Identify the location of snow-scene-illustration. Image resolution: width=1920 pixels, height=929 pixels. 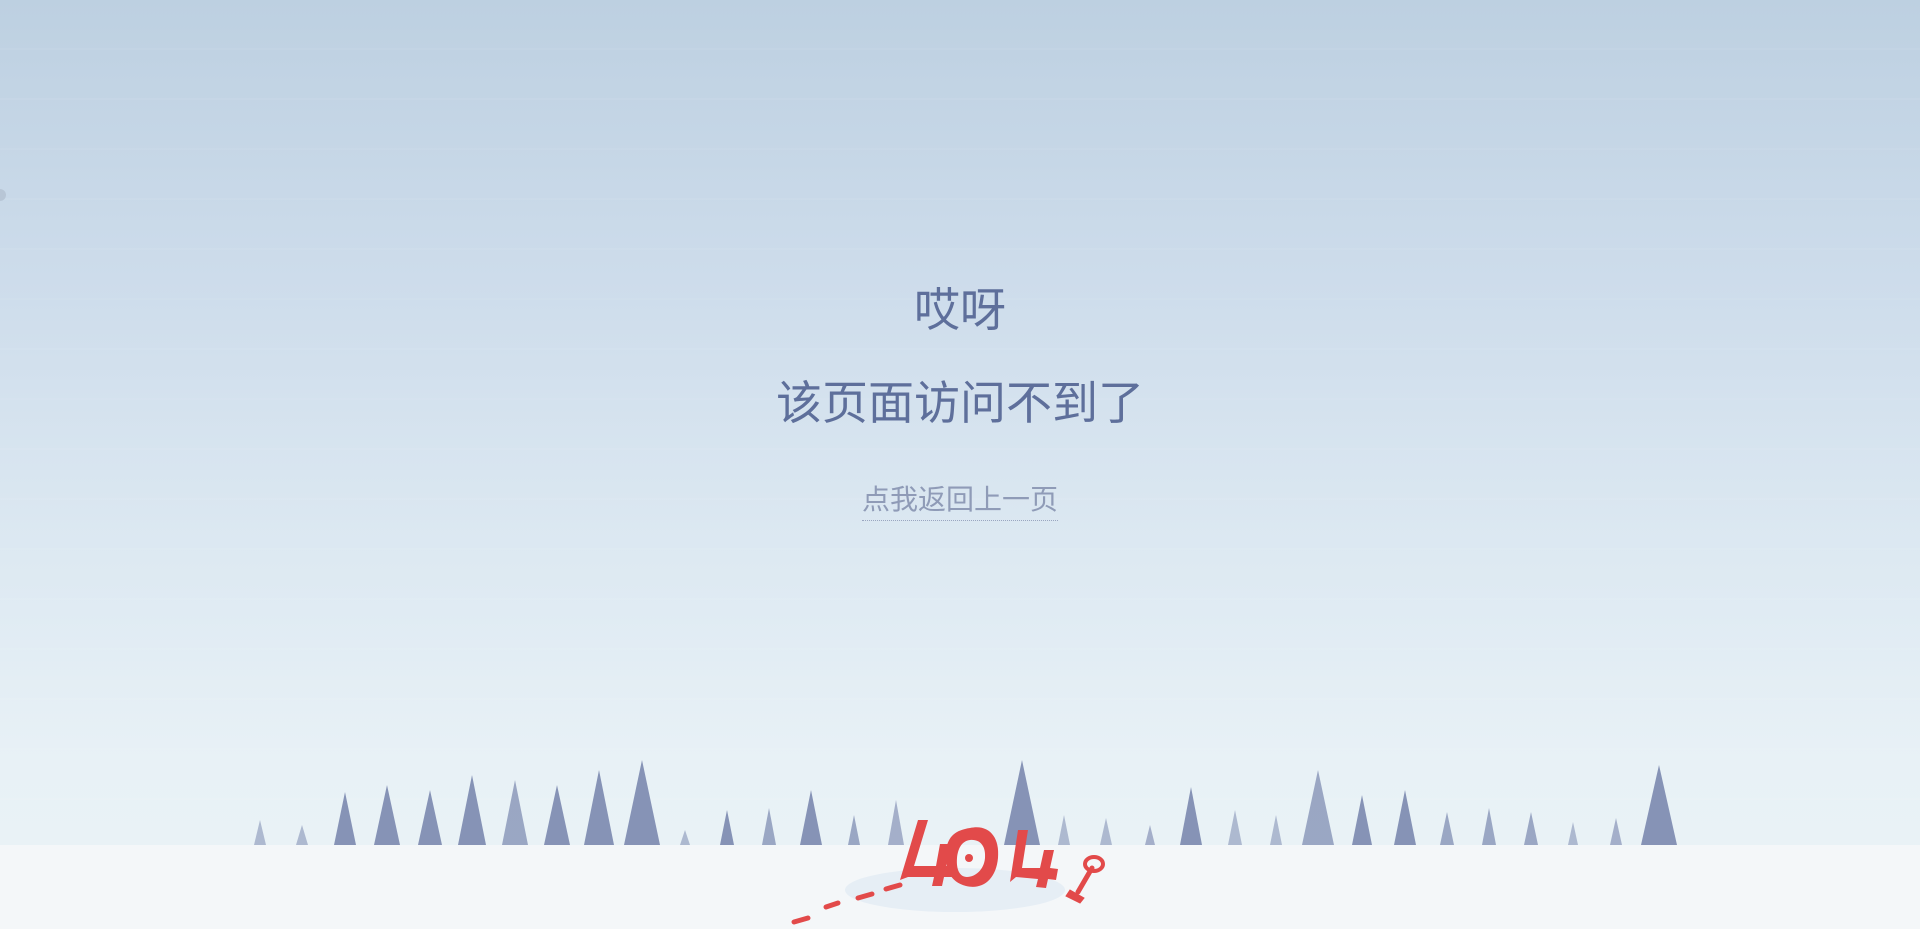
(965, 842).